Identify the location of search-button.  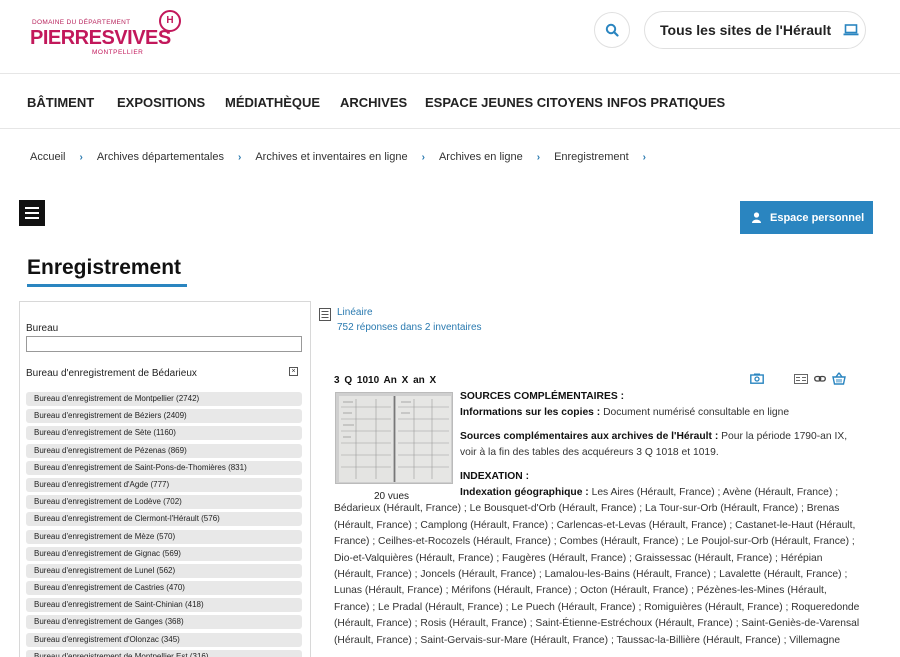
(612, 30).